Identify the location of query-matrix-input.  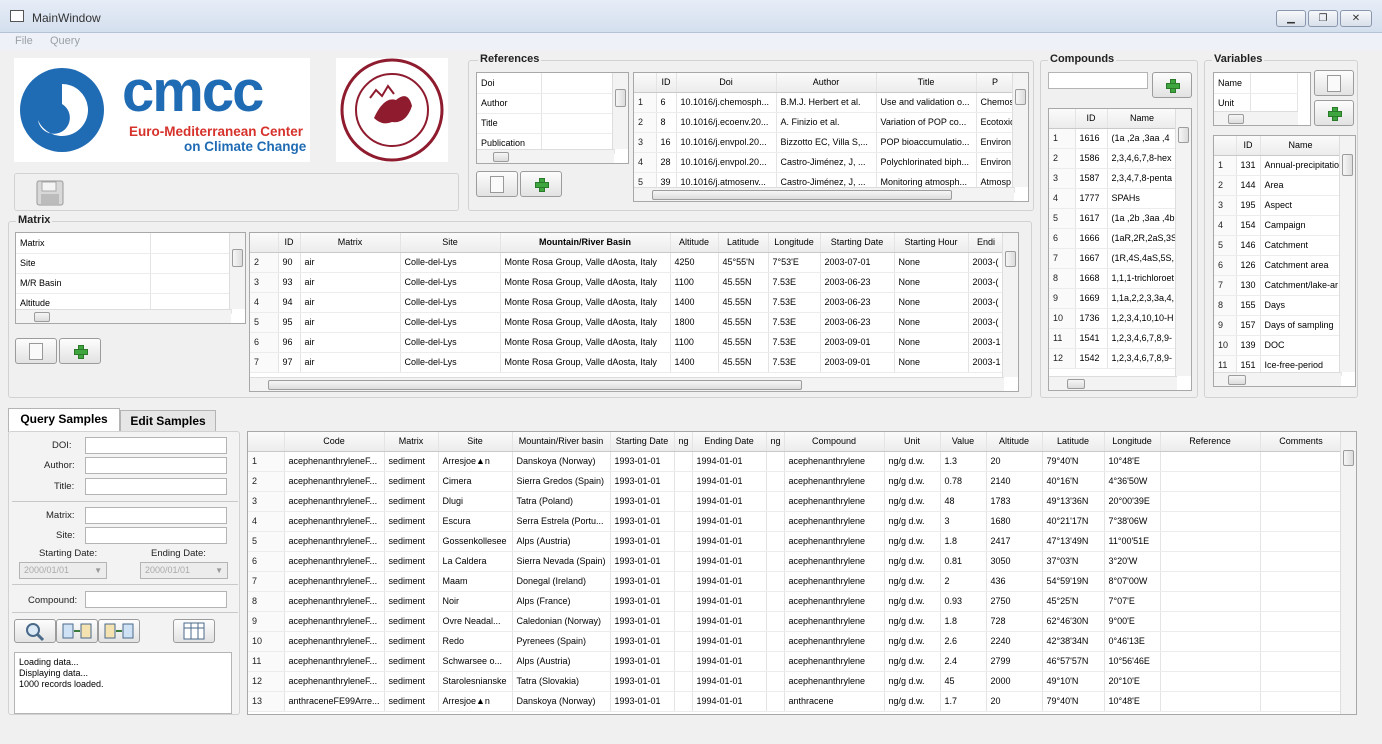
(156, 515).